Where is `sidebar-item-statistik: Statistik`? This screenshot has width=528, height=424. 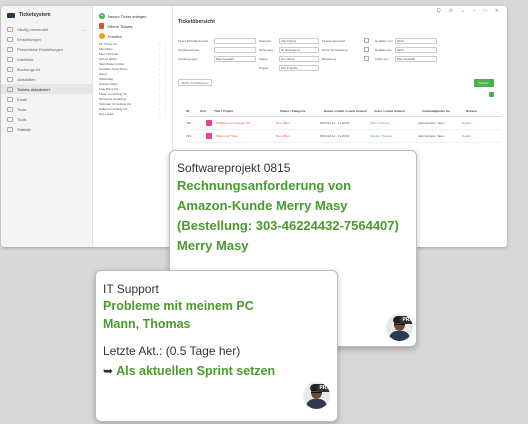
sidebar-item-statistik: Statistik is located at coordinates (46, 129).